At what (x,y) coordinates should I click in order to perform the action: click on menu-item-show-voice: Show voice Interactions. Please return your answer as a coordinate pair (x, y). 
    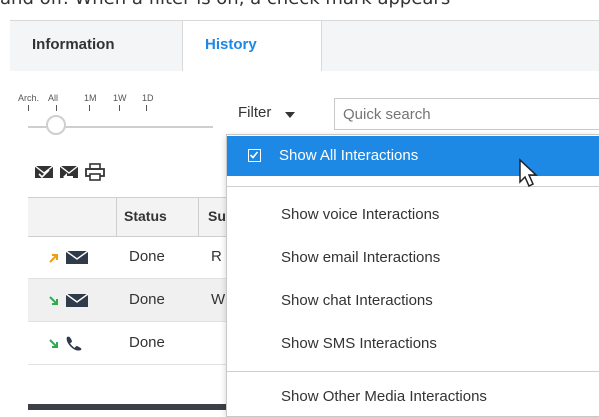
    Looking at the image, I should click on (413, 215).